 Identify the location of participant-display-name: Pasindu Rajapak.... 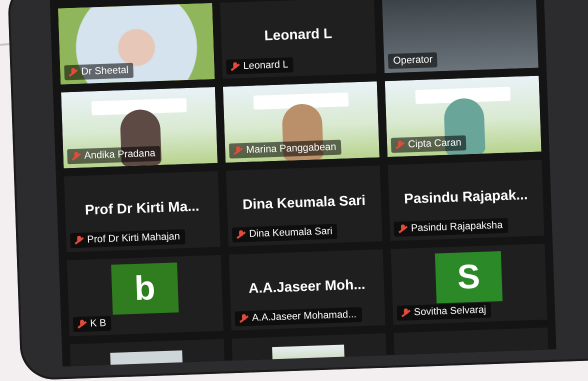
(466, 196).